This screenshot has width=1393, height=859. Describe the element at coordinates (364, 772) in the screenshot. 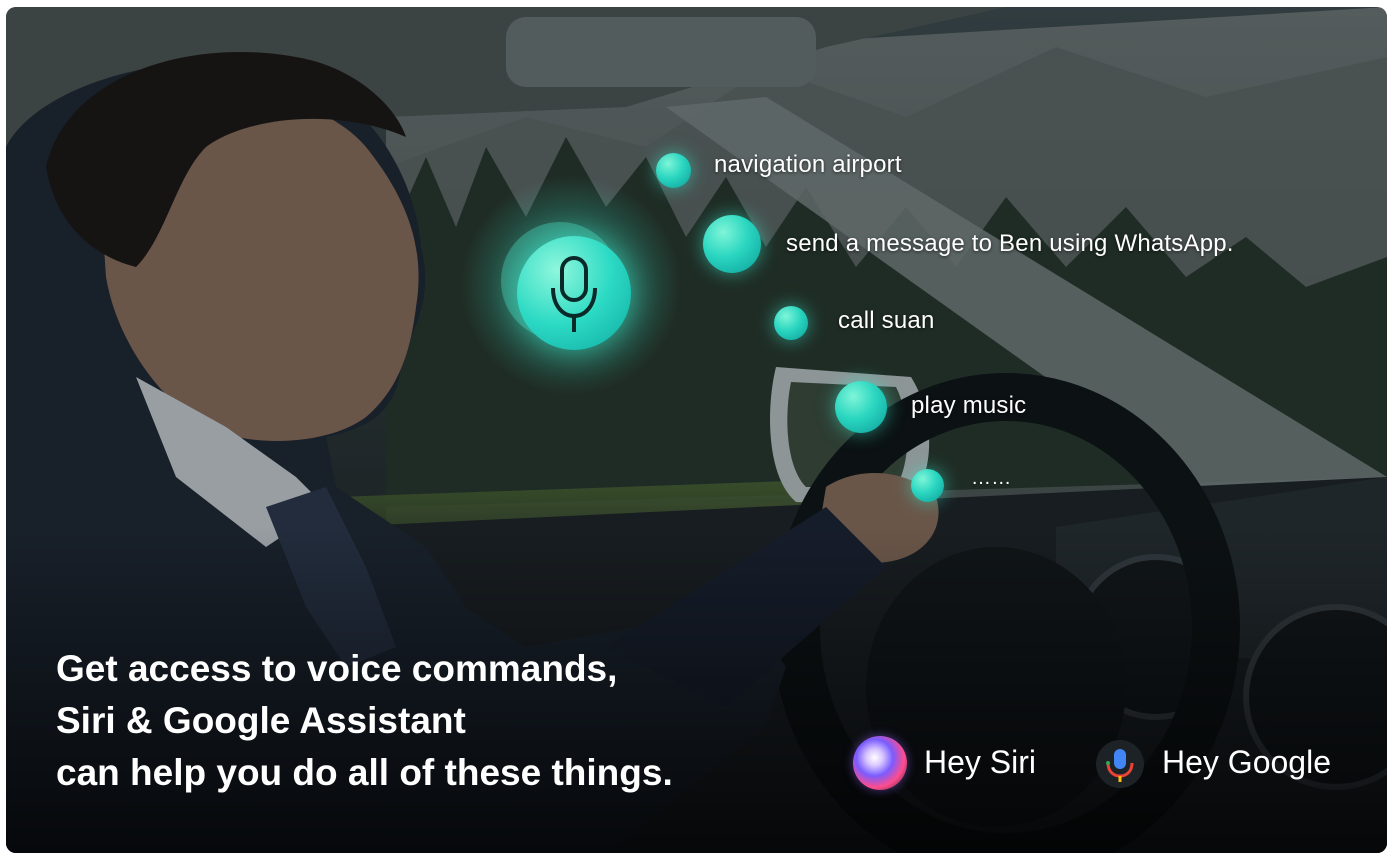

I see `headline-line-3: can help you do all of these things.` at that location.